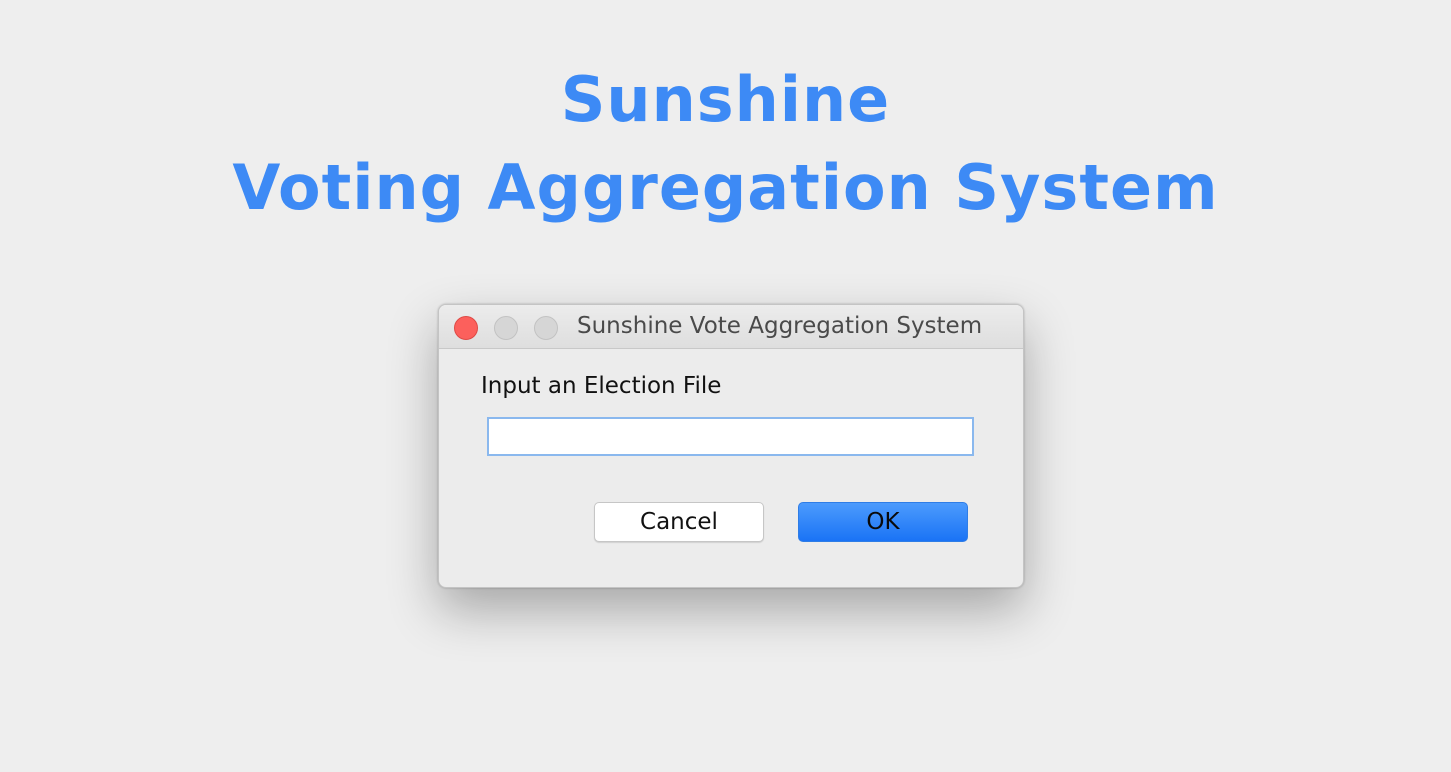 The width and height of the screenshot is (1451, 772). I want to click on zoom-window-icon, so click(546, 328).